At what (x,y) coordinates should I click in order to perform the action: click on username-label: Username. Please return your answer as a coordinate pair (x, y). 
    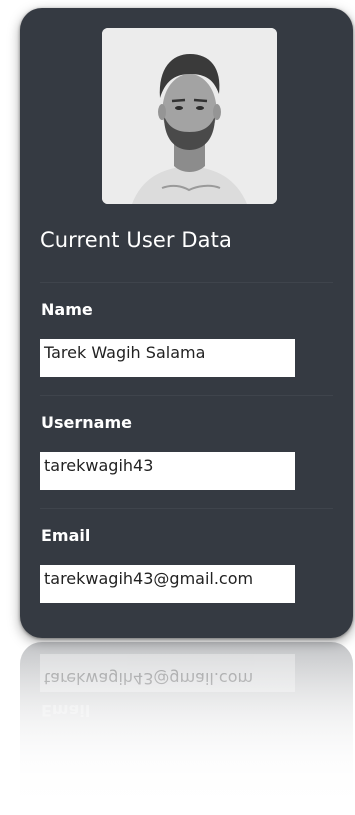
    Looking at the image, I should click on (86, 422).